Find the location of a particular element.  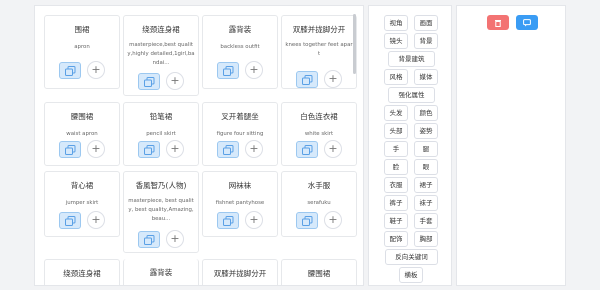

tag-button: 头发 is located at coordinates (396, 113).